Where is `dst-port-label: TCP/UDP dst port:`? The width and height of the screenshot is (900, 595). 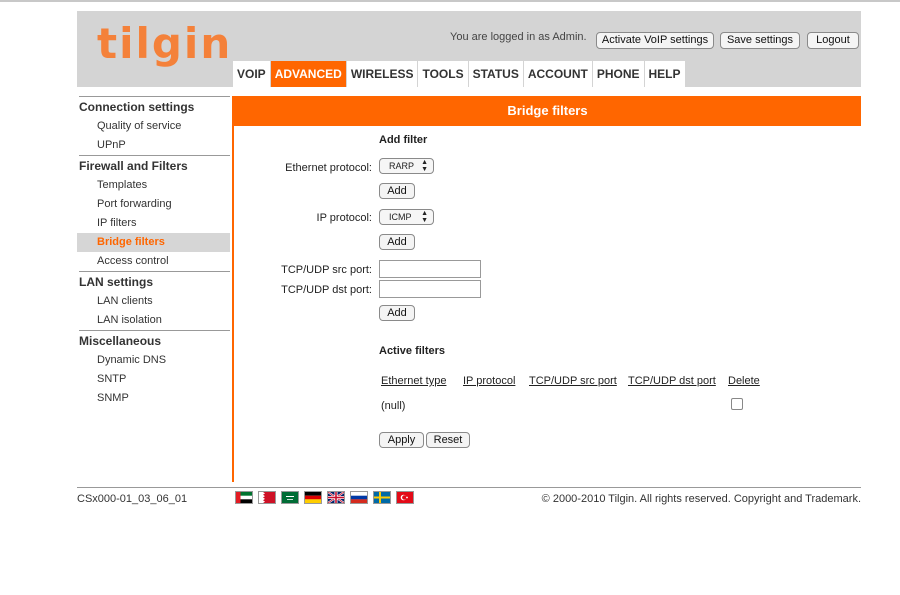
dst-port-label: TCP/UDP dst port: is located at coordinates (326, 290).